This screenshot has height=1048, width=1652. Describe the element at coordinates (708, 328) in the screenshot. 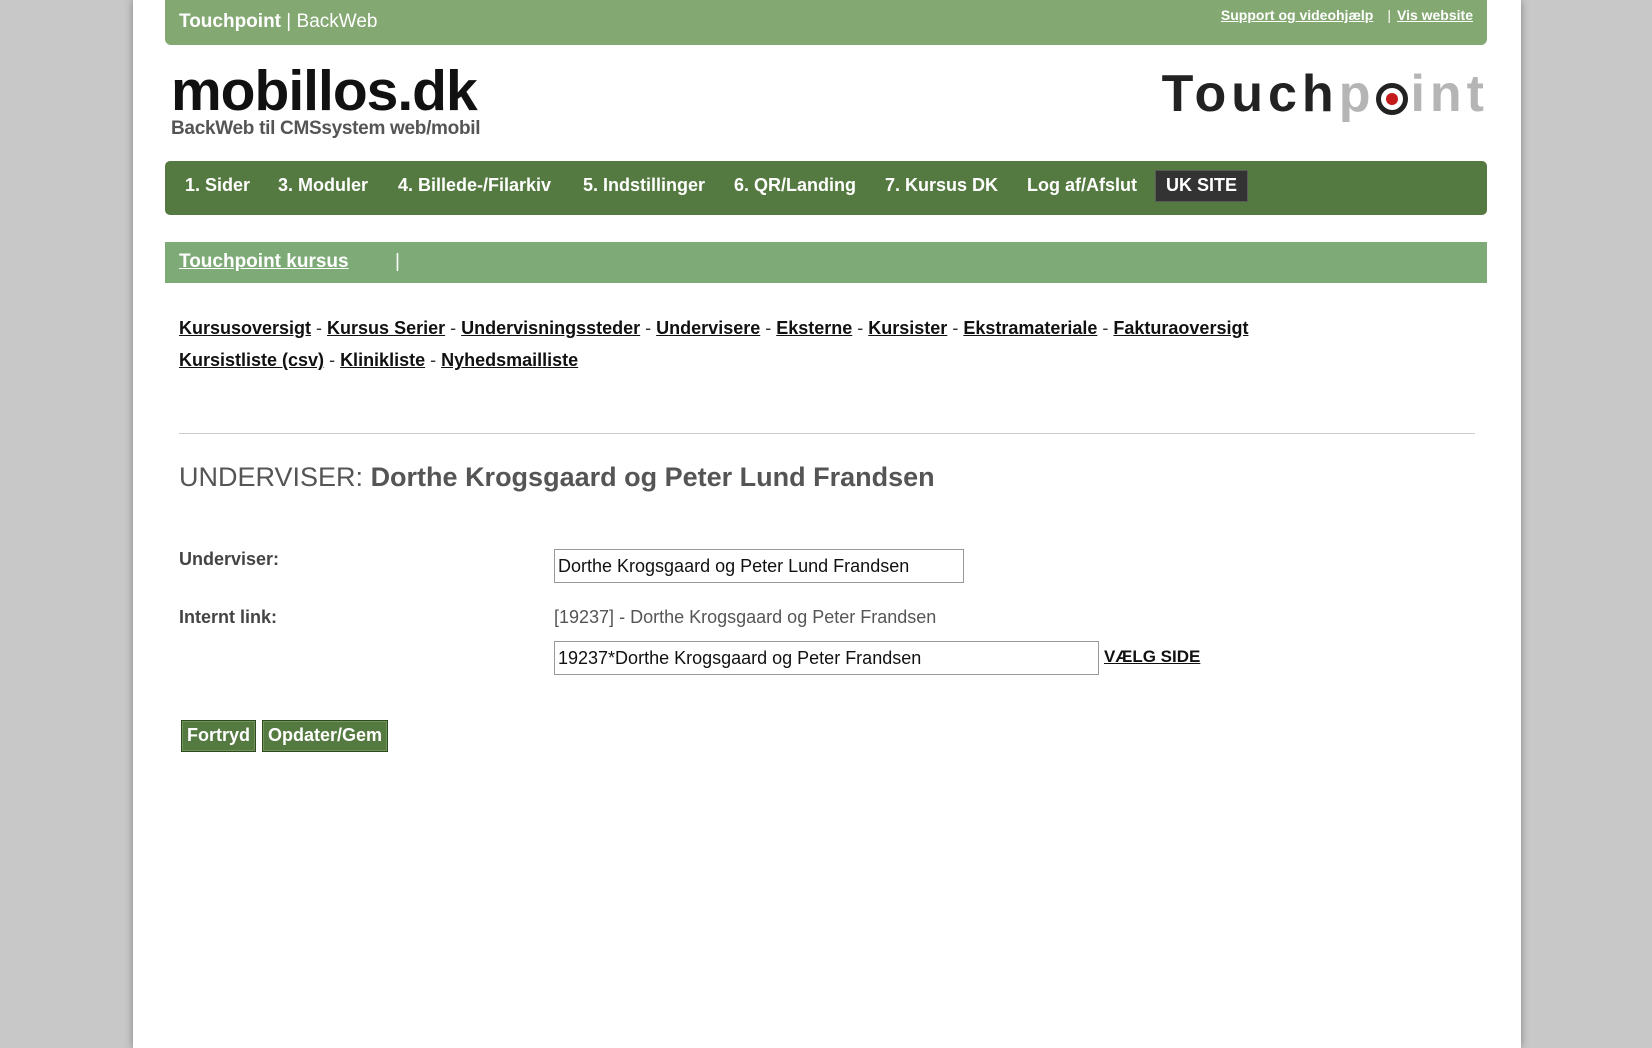

I see `link-undervisere: Undervisere` at that location.